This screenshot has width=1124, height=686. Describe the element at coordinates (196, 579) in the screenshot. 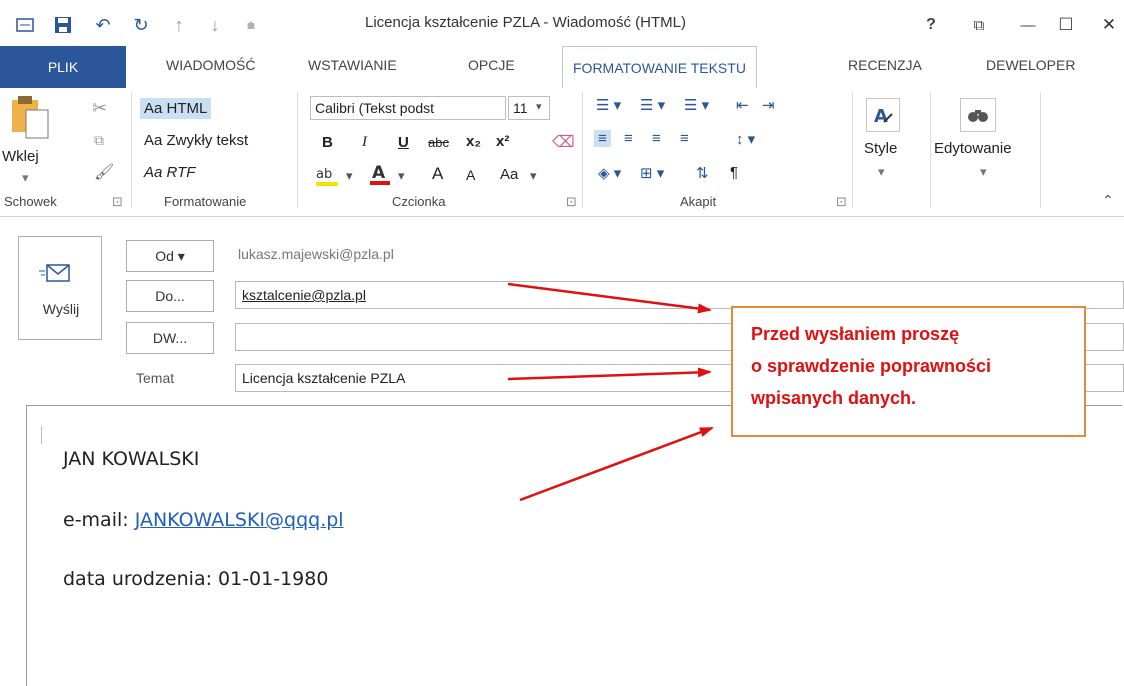

I see `body-birthdate: data urodzenia: 01-01-1980` at that location.